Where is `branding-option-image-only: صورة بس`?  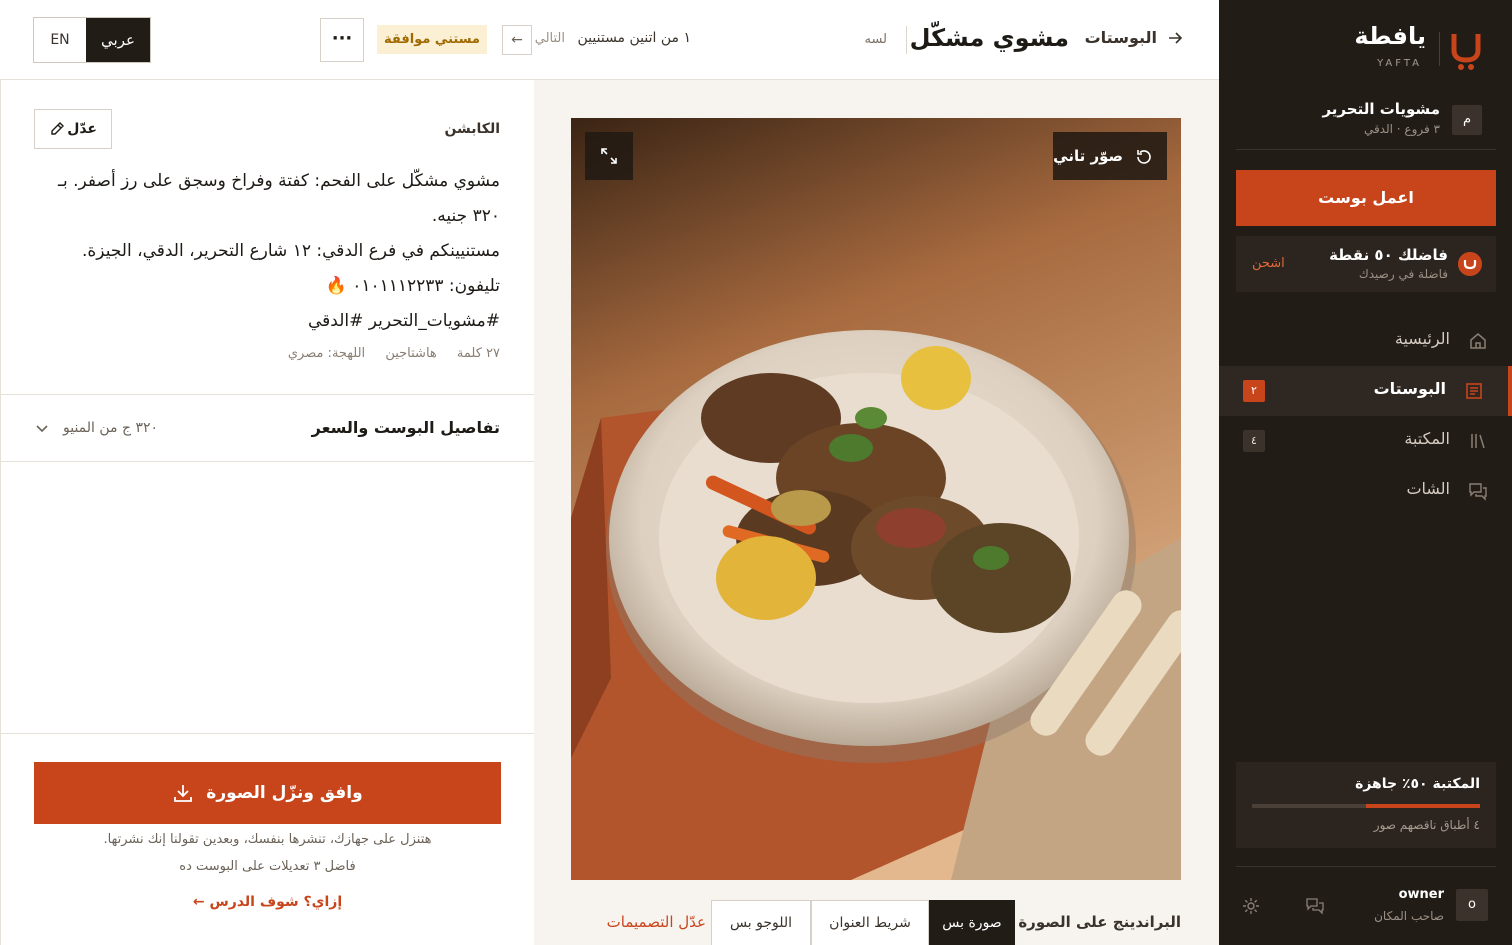 branding-option-image-only: صورة بس is located at coordinates (972, 922).